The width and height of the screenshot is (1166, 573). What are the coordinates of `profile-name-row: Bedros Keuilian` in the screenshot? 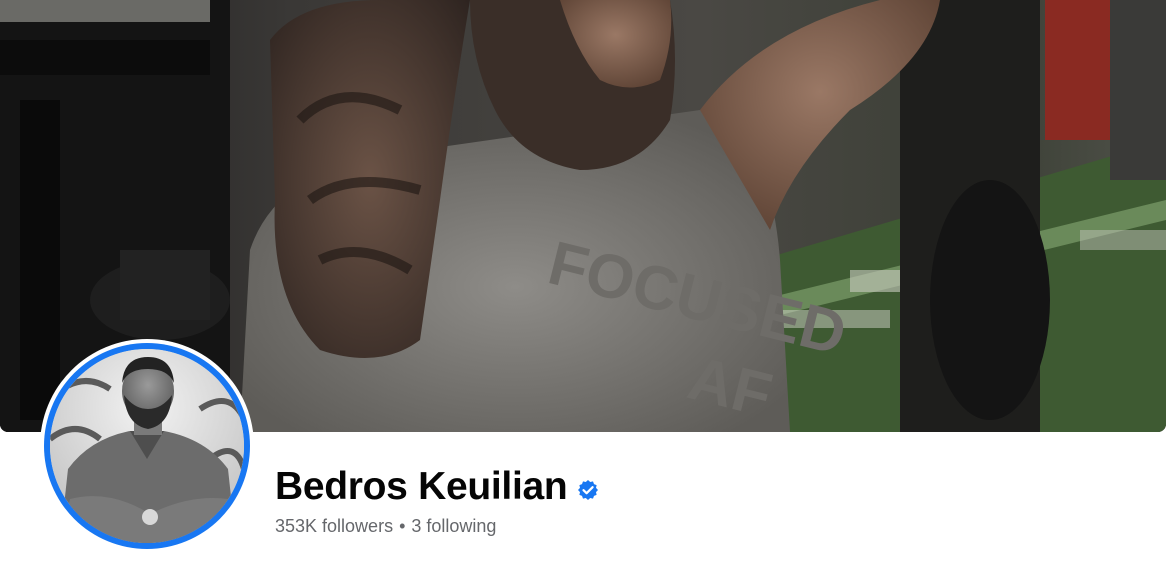 It's located at (437, 487).